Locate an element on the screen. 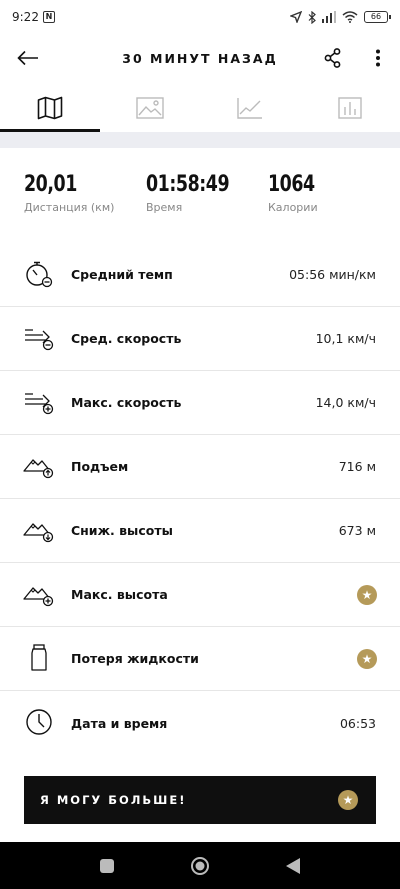  battery-icon: 66 is located at coordinates (377, 17).